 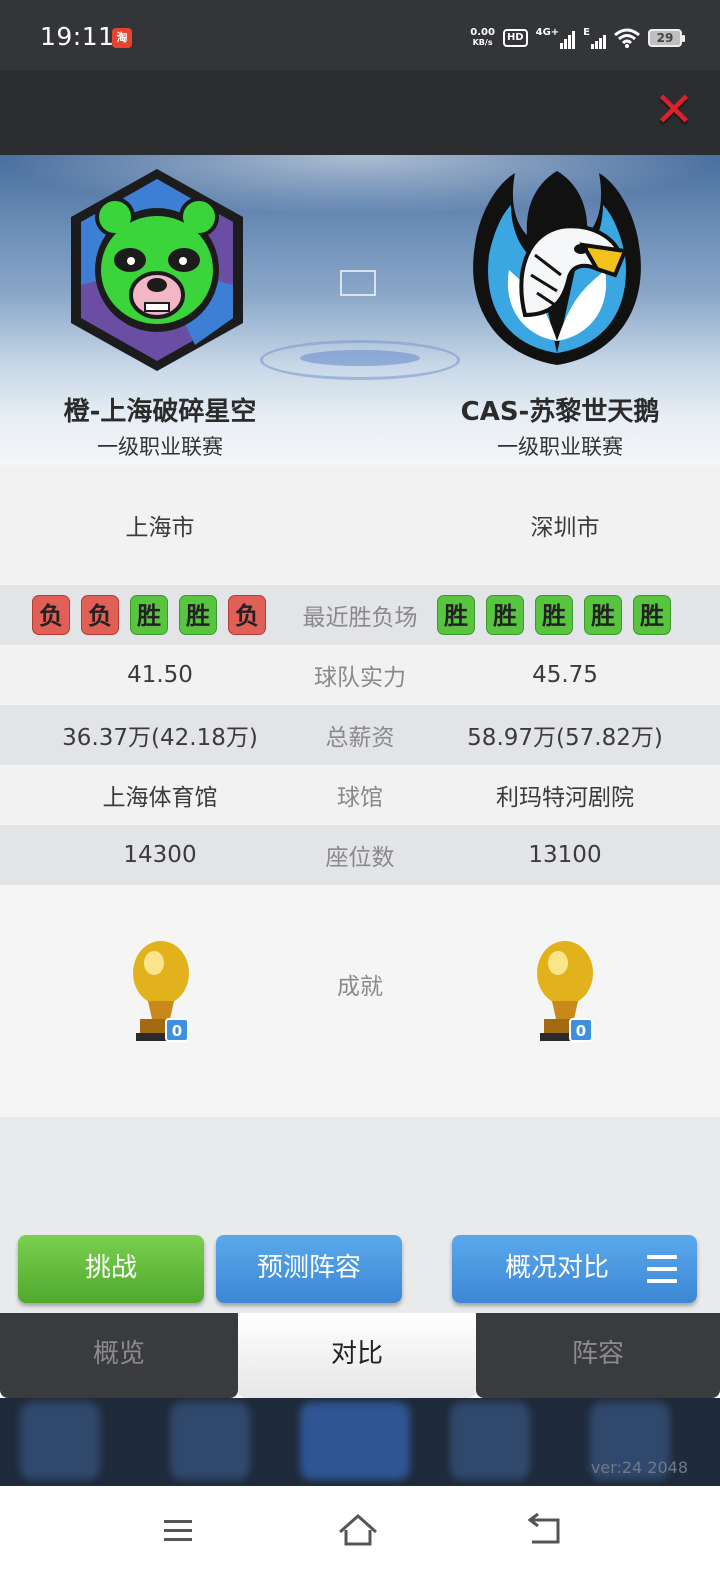 What do you see at coordinates (515, 38) in the screenshot?
I see `hd-icon: HD` at bounding box center [515, 38].